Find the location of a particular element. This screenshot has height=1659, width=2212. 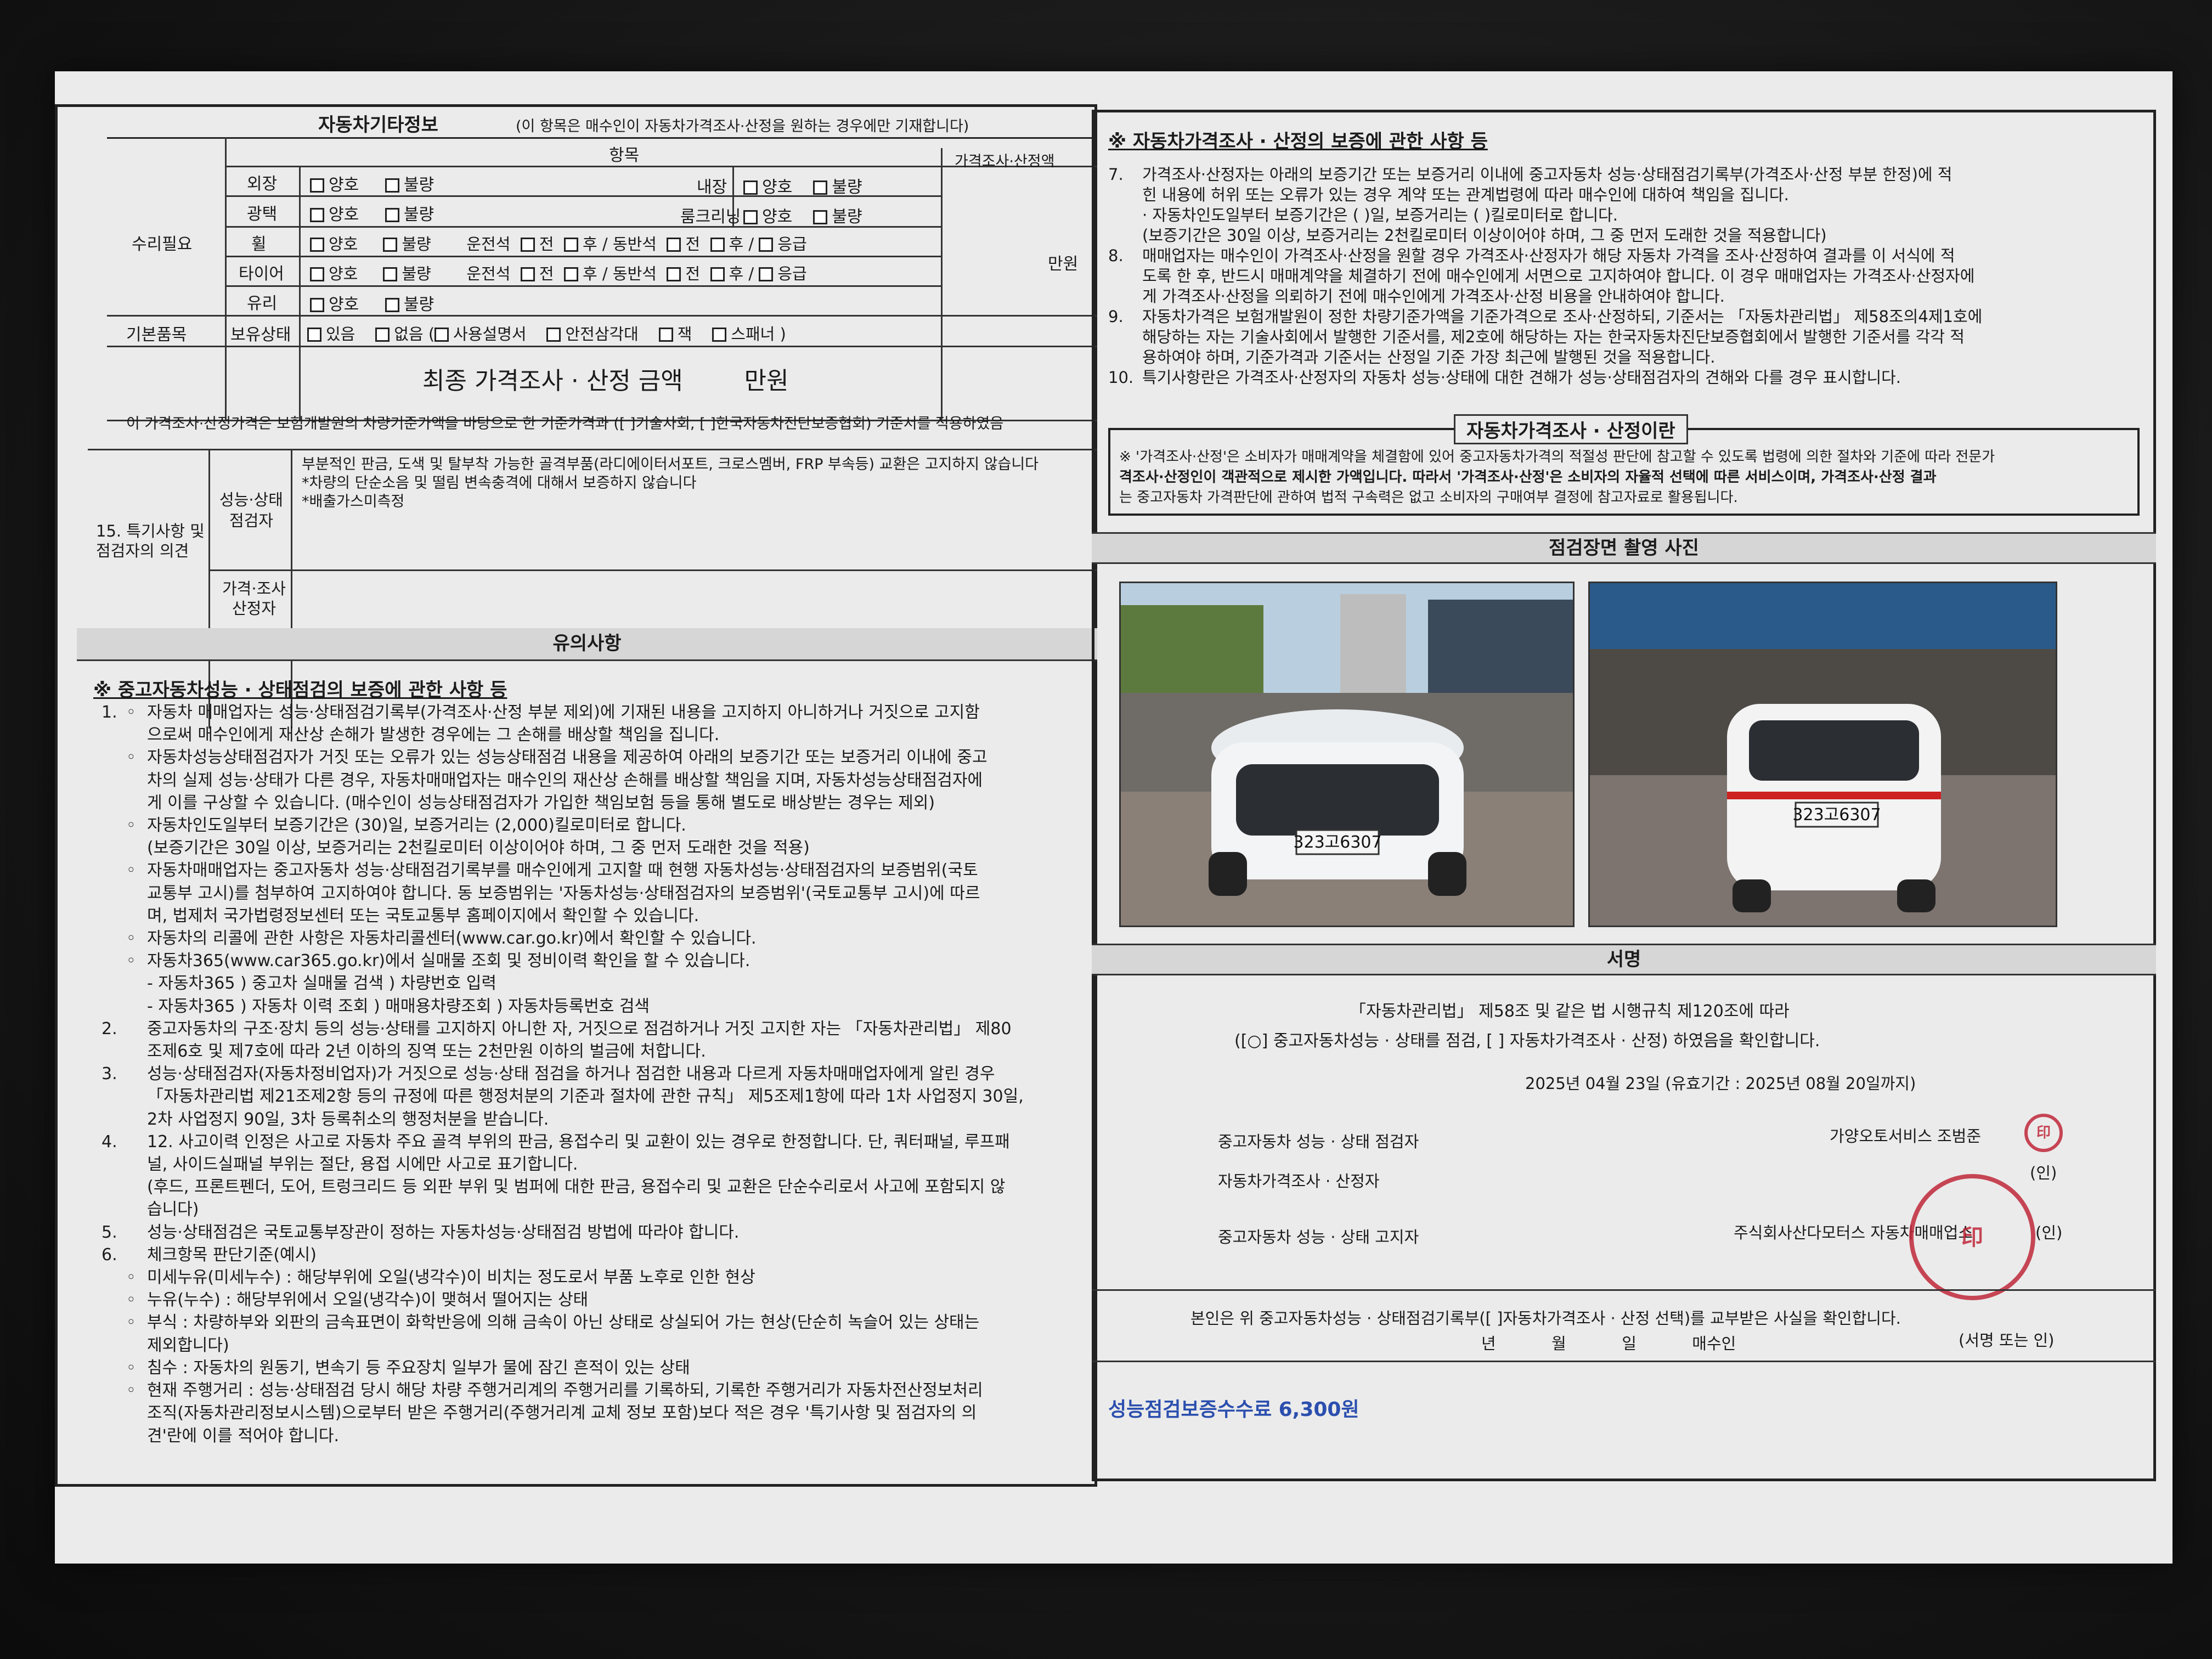

notice-line: 2차 사업정지 90일, 3차 등록취소의 행정처분을 받습니다. is located at coordinates (562, 1120).